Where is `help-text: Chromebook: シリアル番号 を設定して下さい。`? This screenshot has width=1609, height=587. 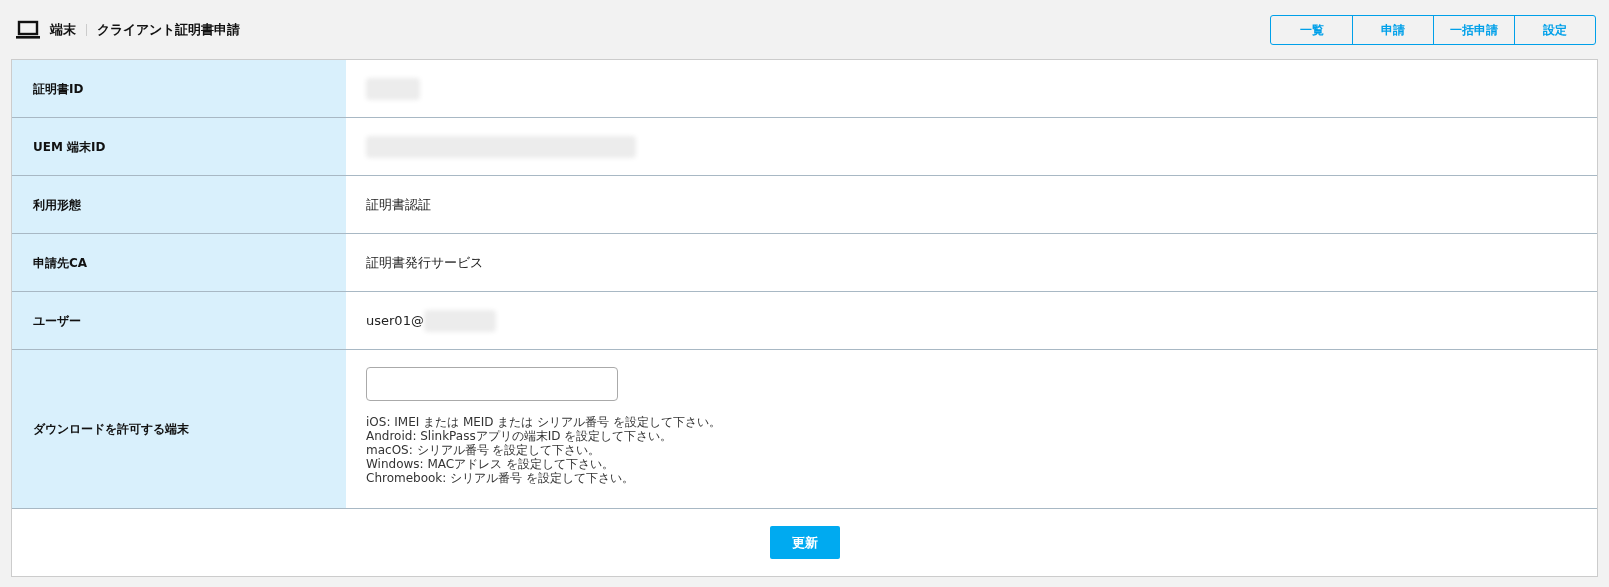 help-text: Chromebook: シリアル番号 を設定して下さい。 is located at coordinates (500, 478).